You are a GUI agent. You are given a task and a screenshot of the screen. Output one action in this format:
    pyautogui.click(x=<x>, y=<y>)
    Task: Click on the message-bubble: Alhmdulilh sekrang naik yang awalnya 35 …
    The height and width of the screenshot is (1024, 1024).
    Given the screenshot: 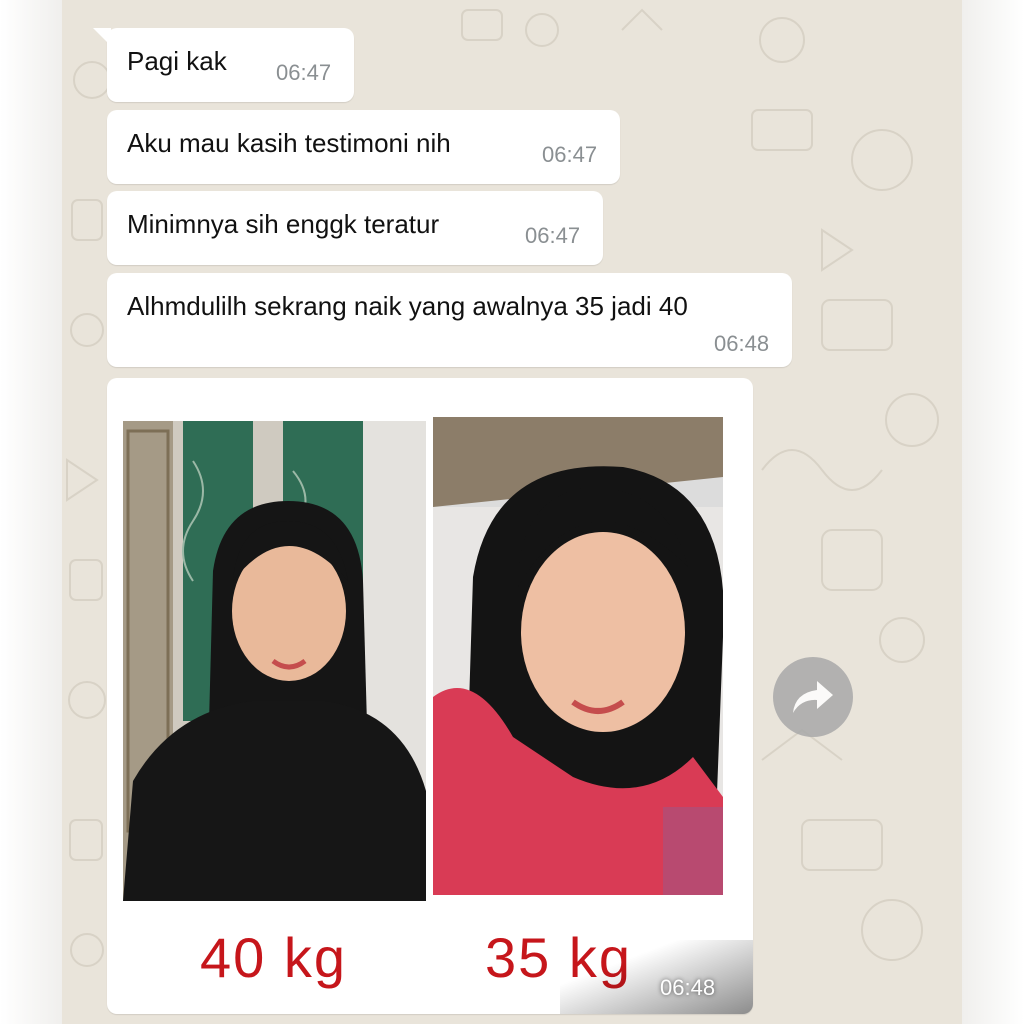 What is the action you would take?
    pyautogui.click(x=449, y=320)
    